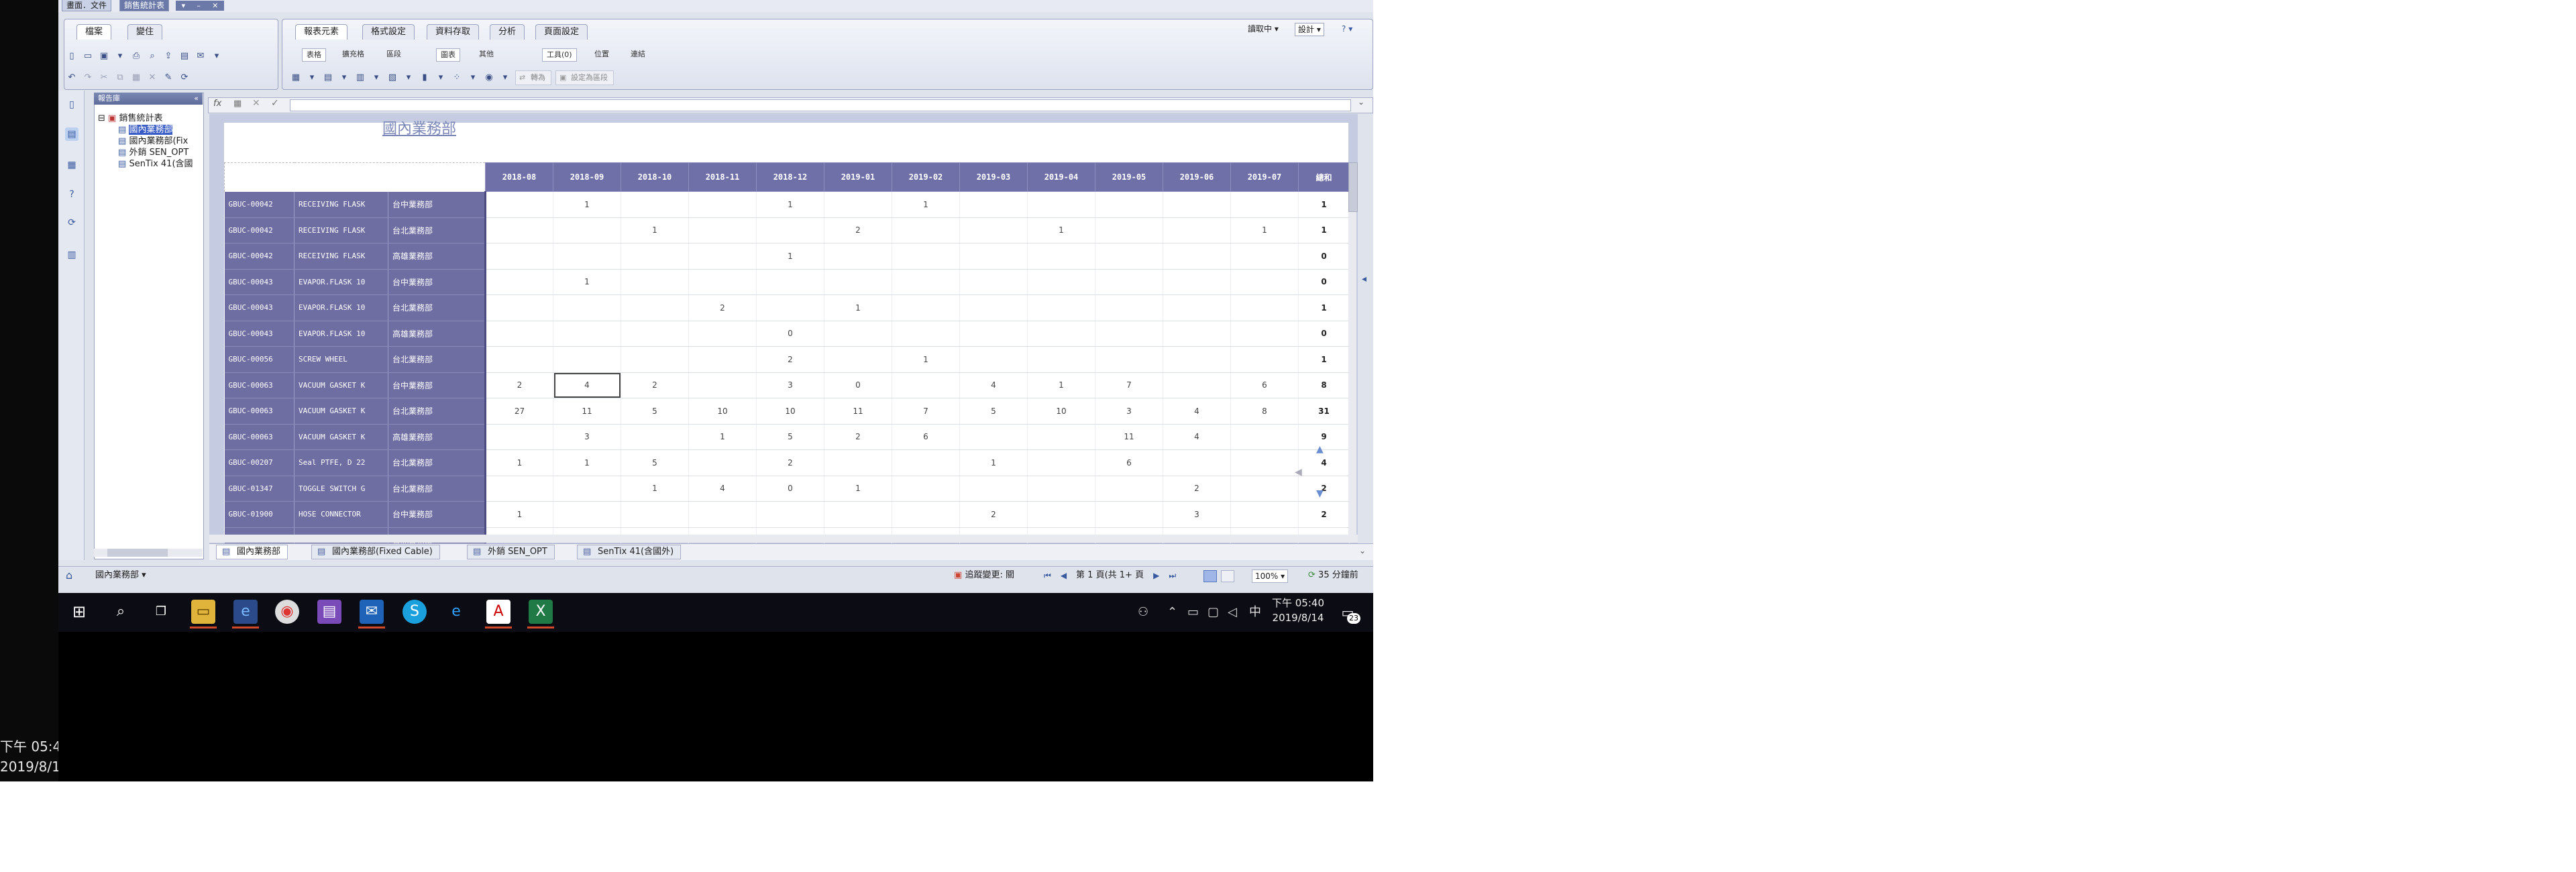 Image resolution: width=2576 pixels, height=872 pixels. Describe the element at coordinates (456, 612) in the screenshot. I see `ie-icon: e` at that location.